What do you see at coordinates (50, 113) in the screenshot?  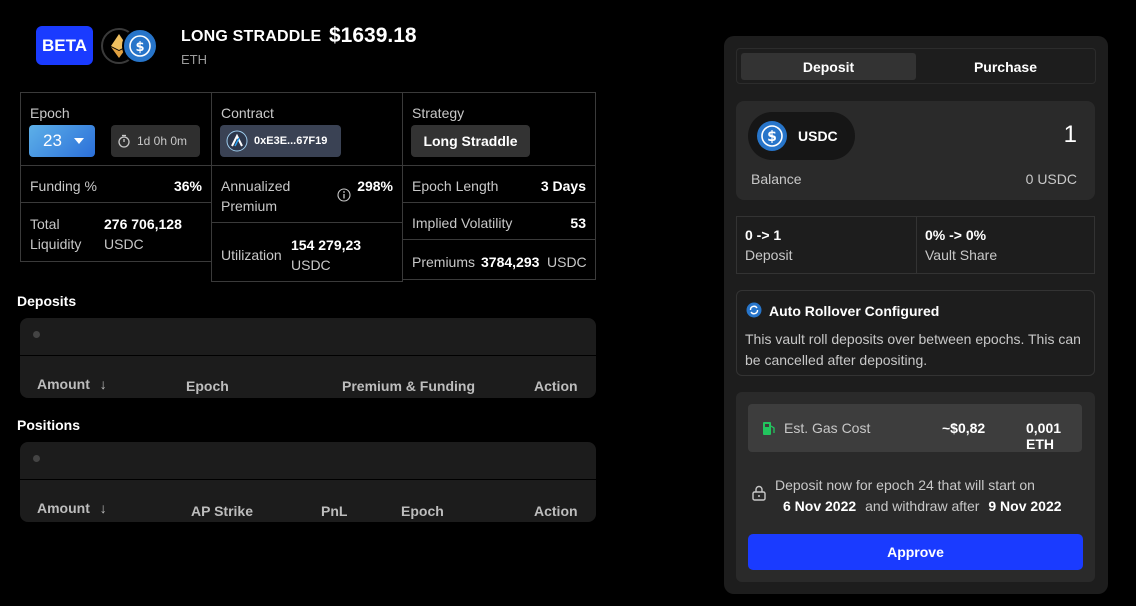 I see `epoch-label: Epoch` at bounding box center [50, 113].